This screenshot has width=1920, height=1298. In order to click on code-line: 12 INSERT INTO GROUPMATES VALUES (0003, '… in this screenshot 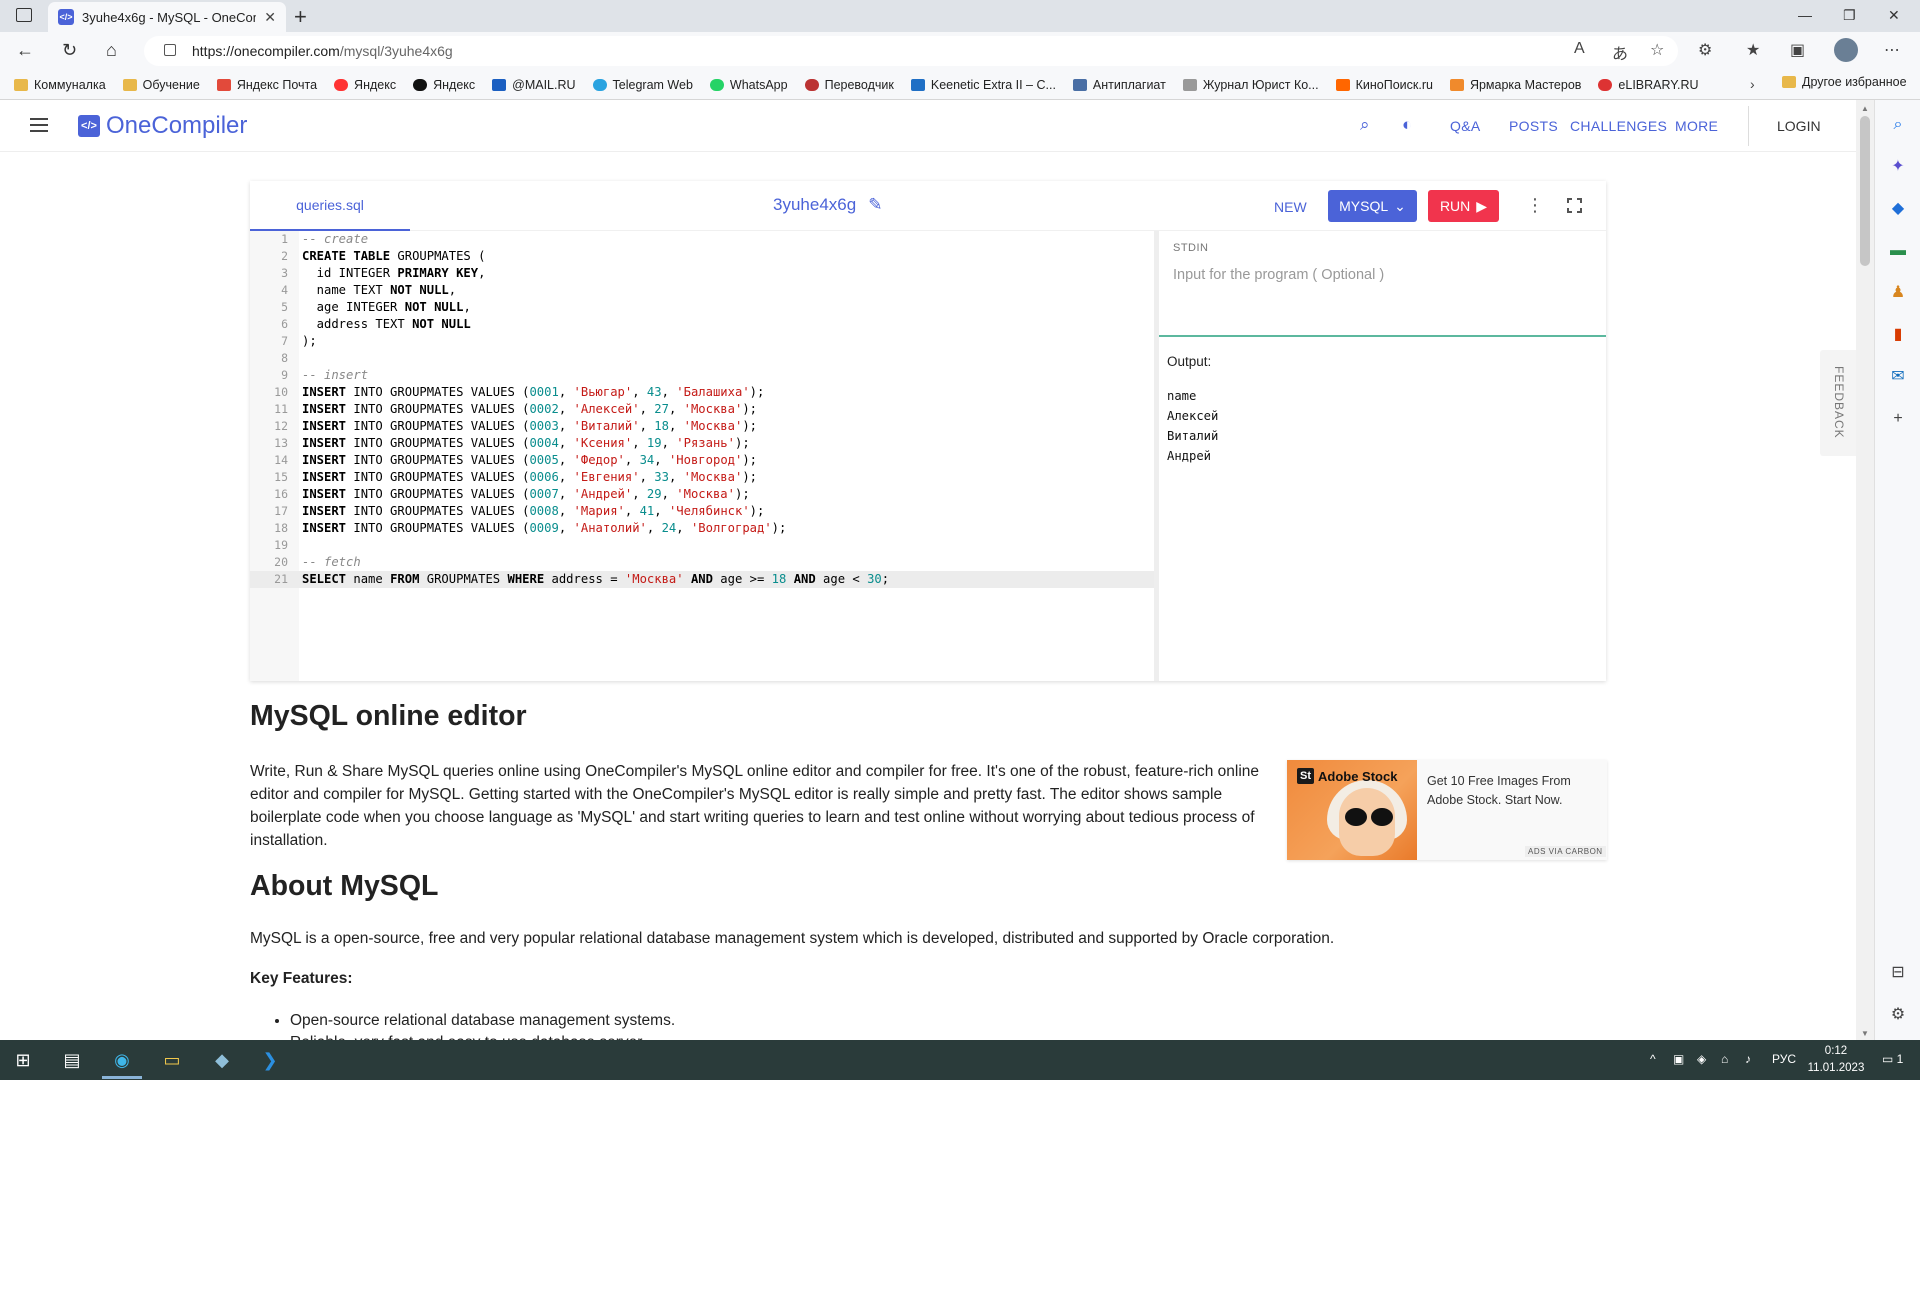, I will do `click(702, 426)`.